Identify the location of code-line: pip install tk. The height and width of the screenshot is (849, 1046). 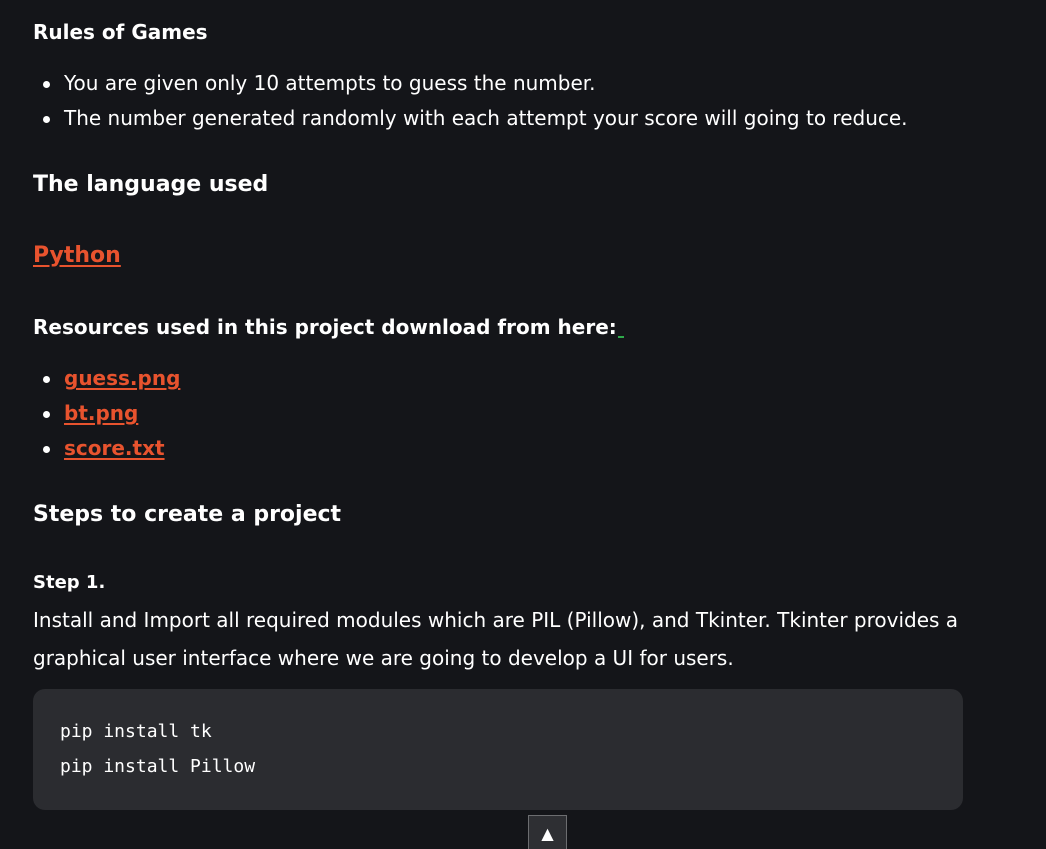
(136, 731).